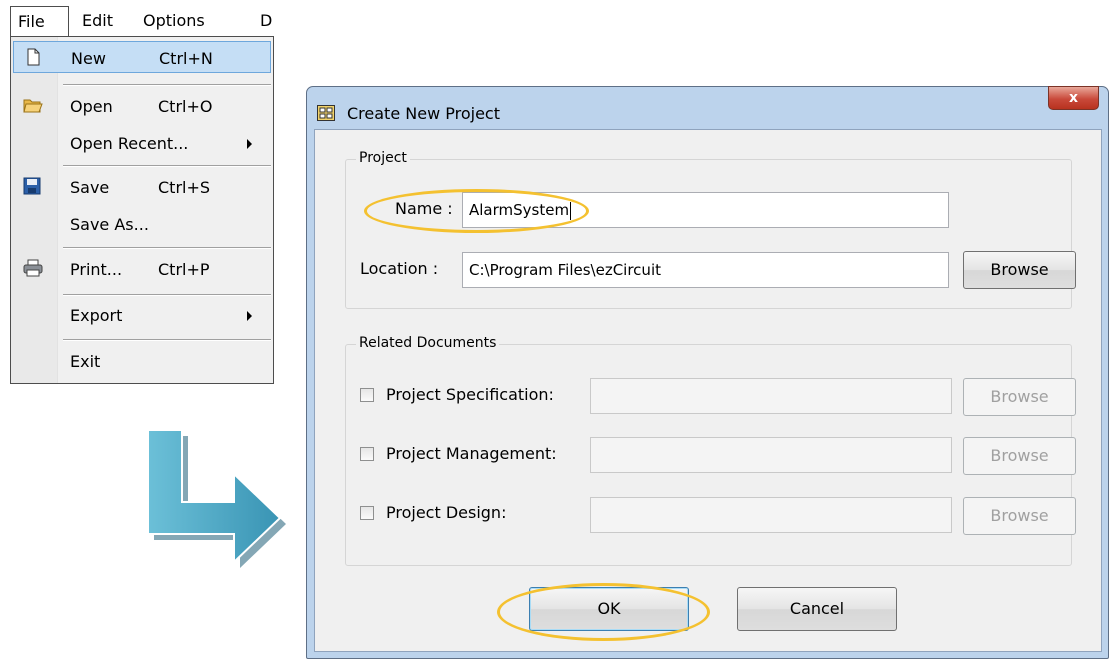 Image resolution: width=1111 pixels, height=661 pixels. Describe the element at coordinates (142, 361) in the screenshot. I see `menu-item-exit: Exit` at that location.